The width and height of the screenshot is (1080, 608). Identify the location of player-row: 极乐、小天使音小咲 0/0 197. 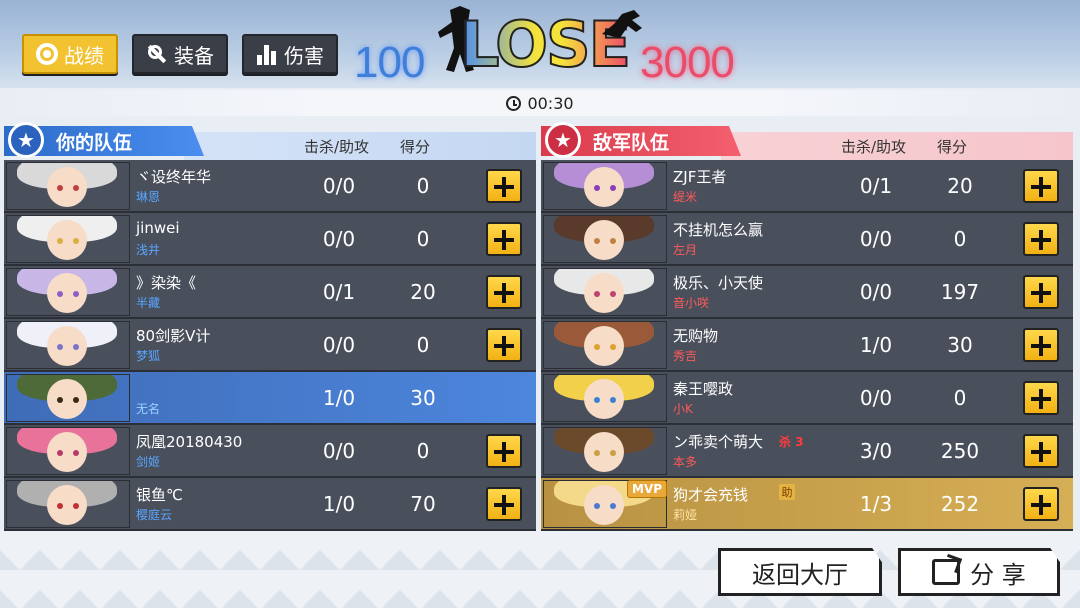
(807, 292).